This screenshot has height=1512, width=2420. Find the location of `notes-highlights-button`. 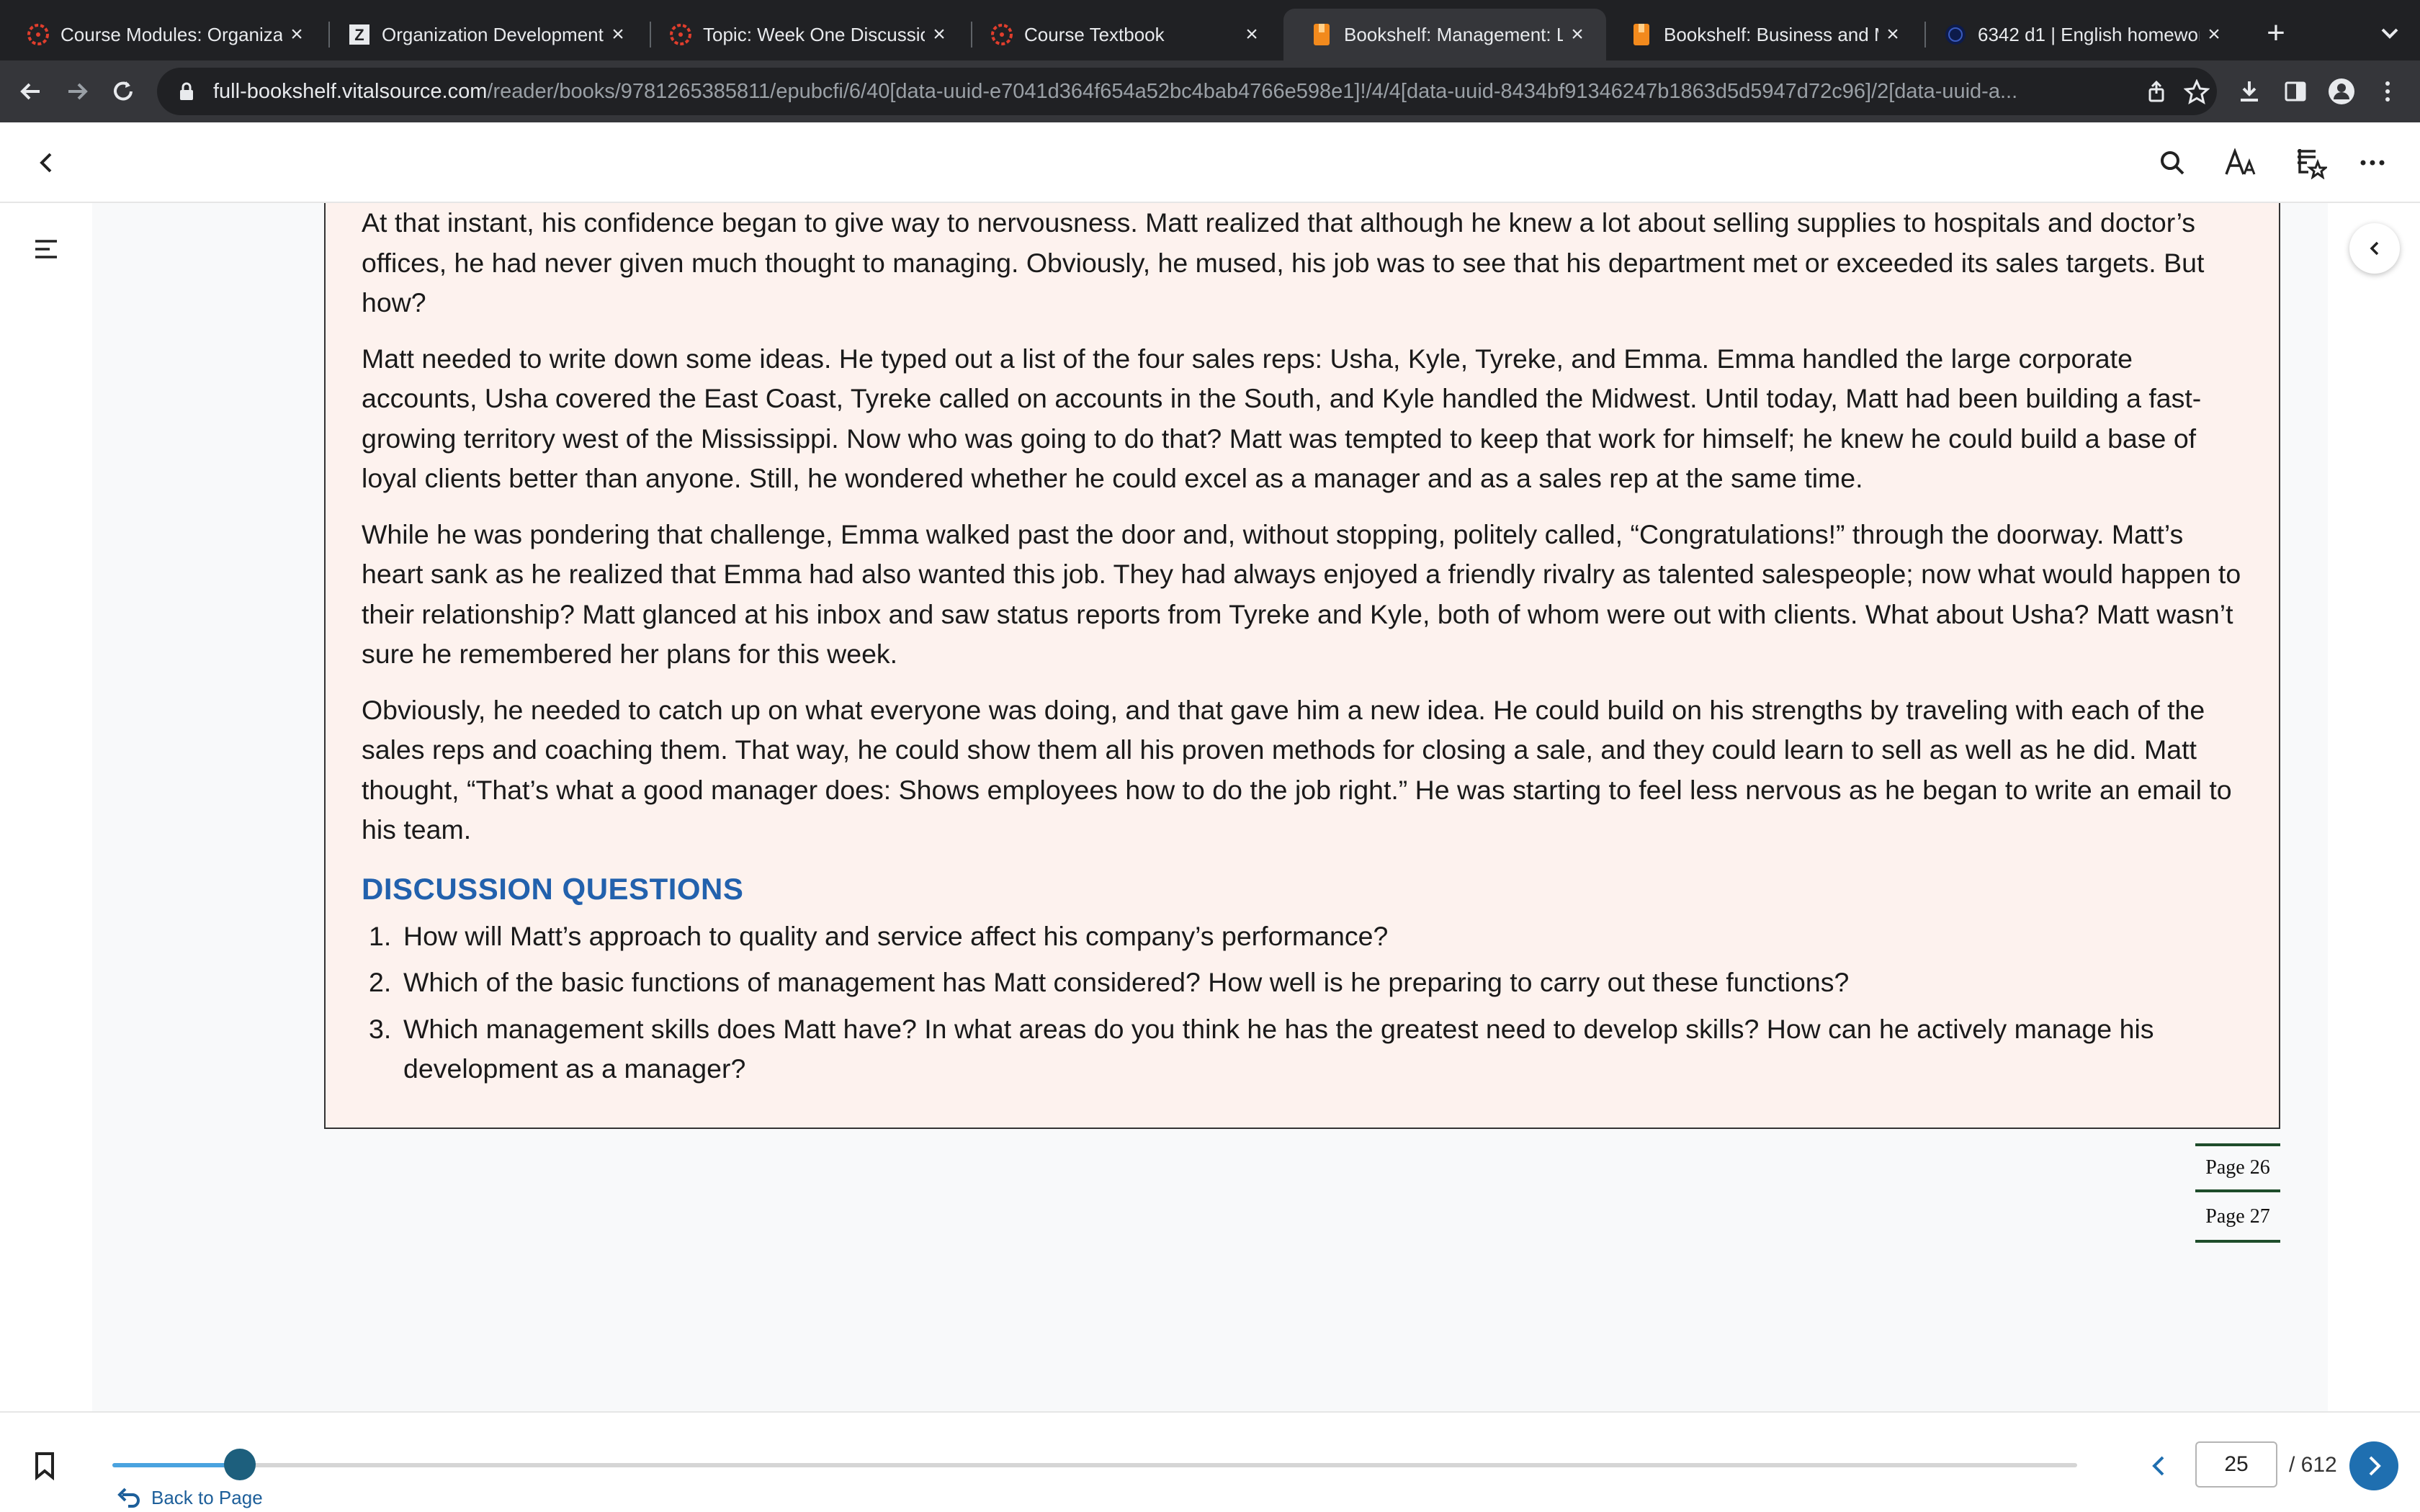

notes-highlights-button is located at coordinates (2310, 162).